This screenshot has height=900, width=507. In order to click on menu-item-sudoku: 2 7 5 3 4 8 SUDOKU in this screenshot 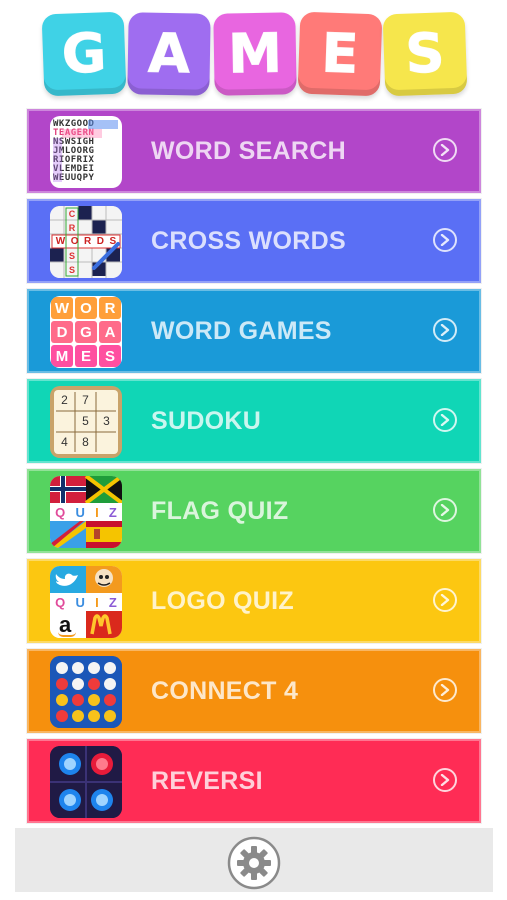, I will do `click(254, 421)`.